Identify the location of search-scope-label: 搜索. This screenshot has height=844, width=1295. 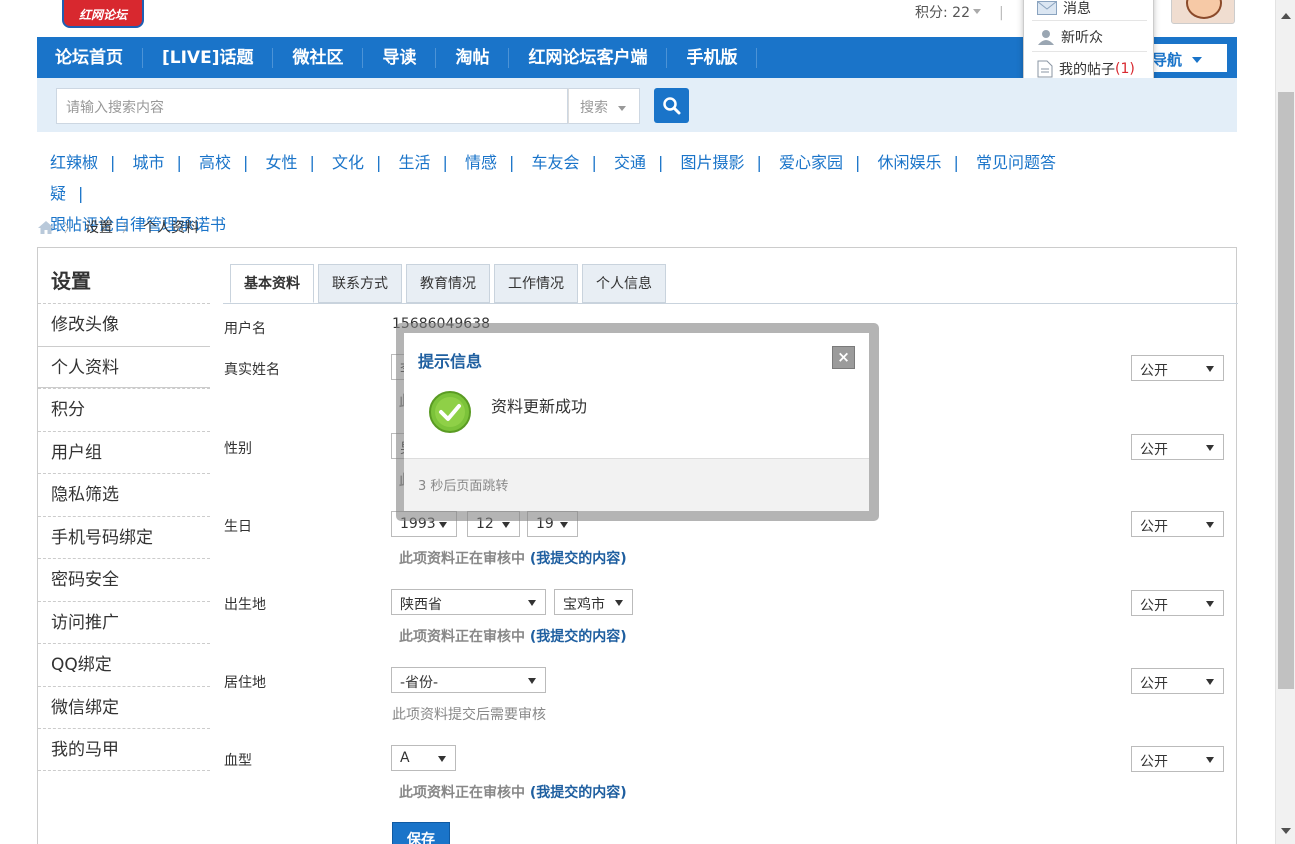
(594, 108).